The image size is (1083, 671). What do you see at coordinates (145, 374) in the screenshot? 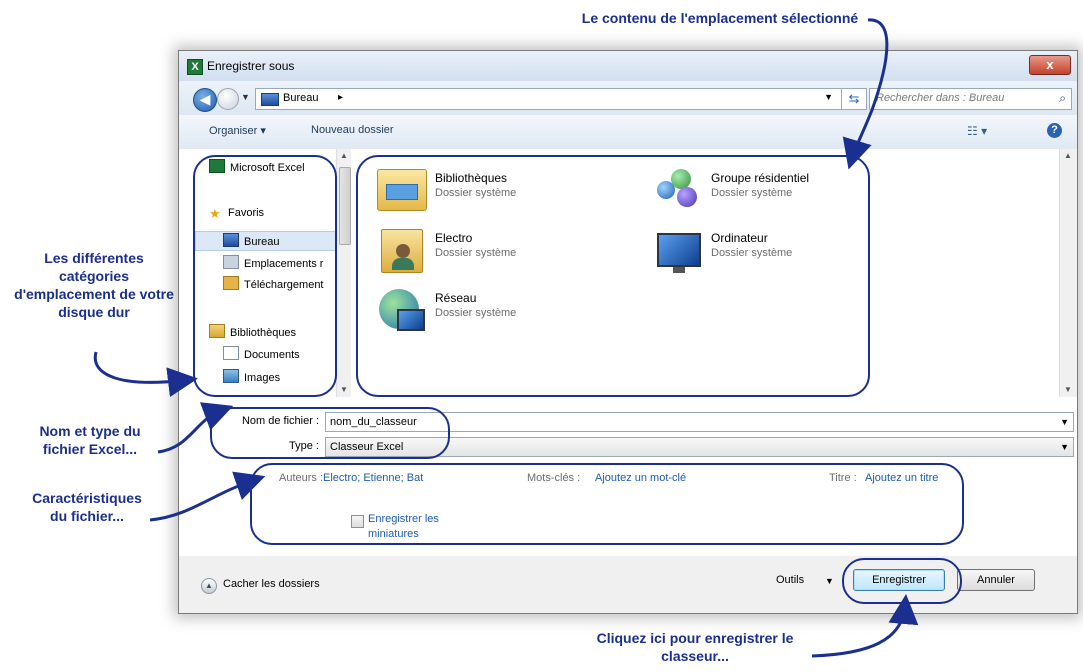
I see `arrow-categories` at bounding box center [145, 374].